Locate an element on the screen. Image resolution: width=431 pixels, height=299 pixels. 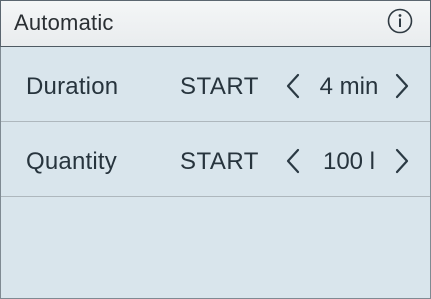
quantity-value: 100 l is located at coordinates (349, 161).